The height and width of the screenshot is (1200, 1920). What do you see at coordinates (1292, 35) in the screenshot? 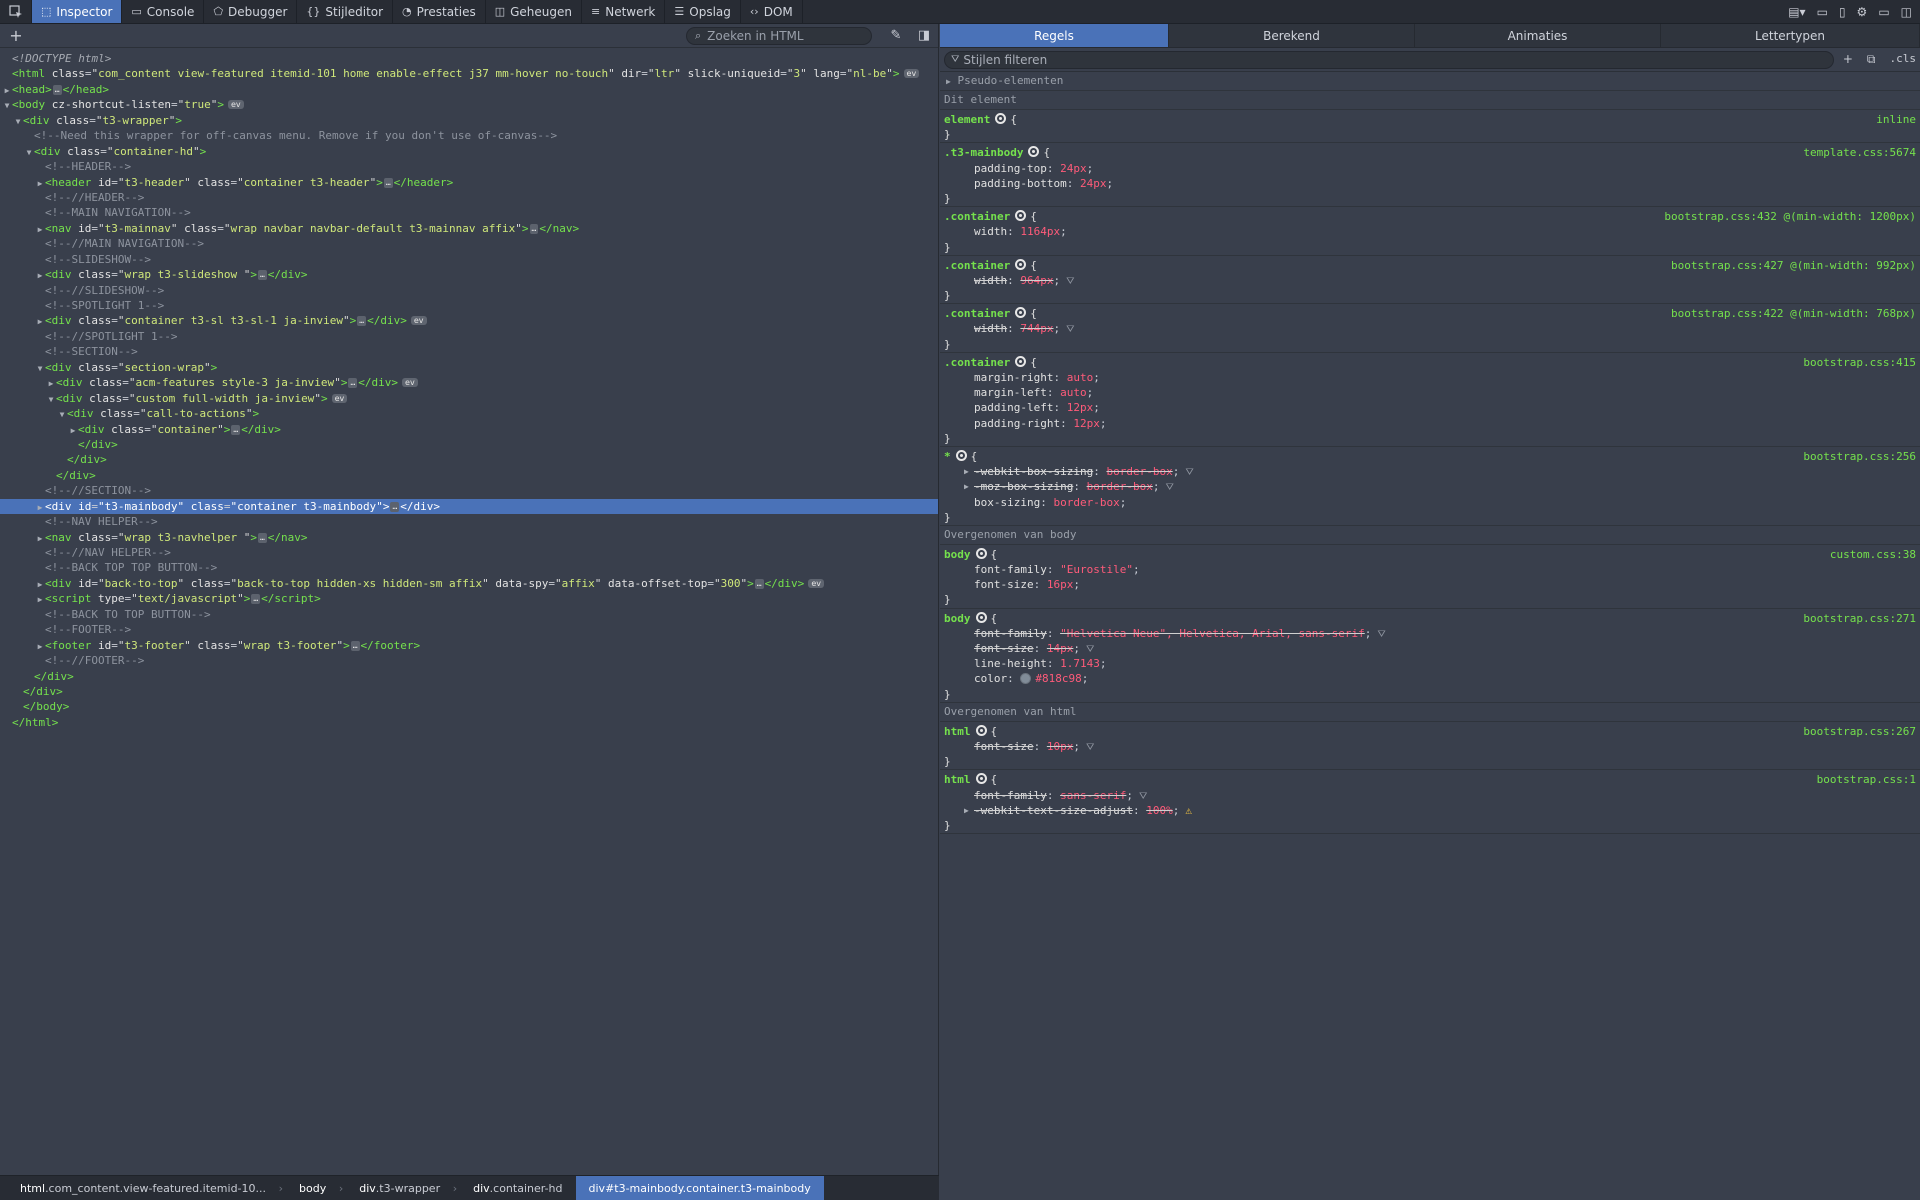
I see `tab-berekend: Berekend` at bounding box center [1292, 35].